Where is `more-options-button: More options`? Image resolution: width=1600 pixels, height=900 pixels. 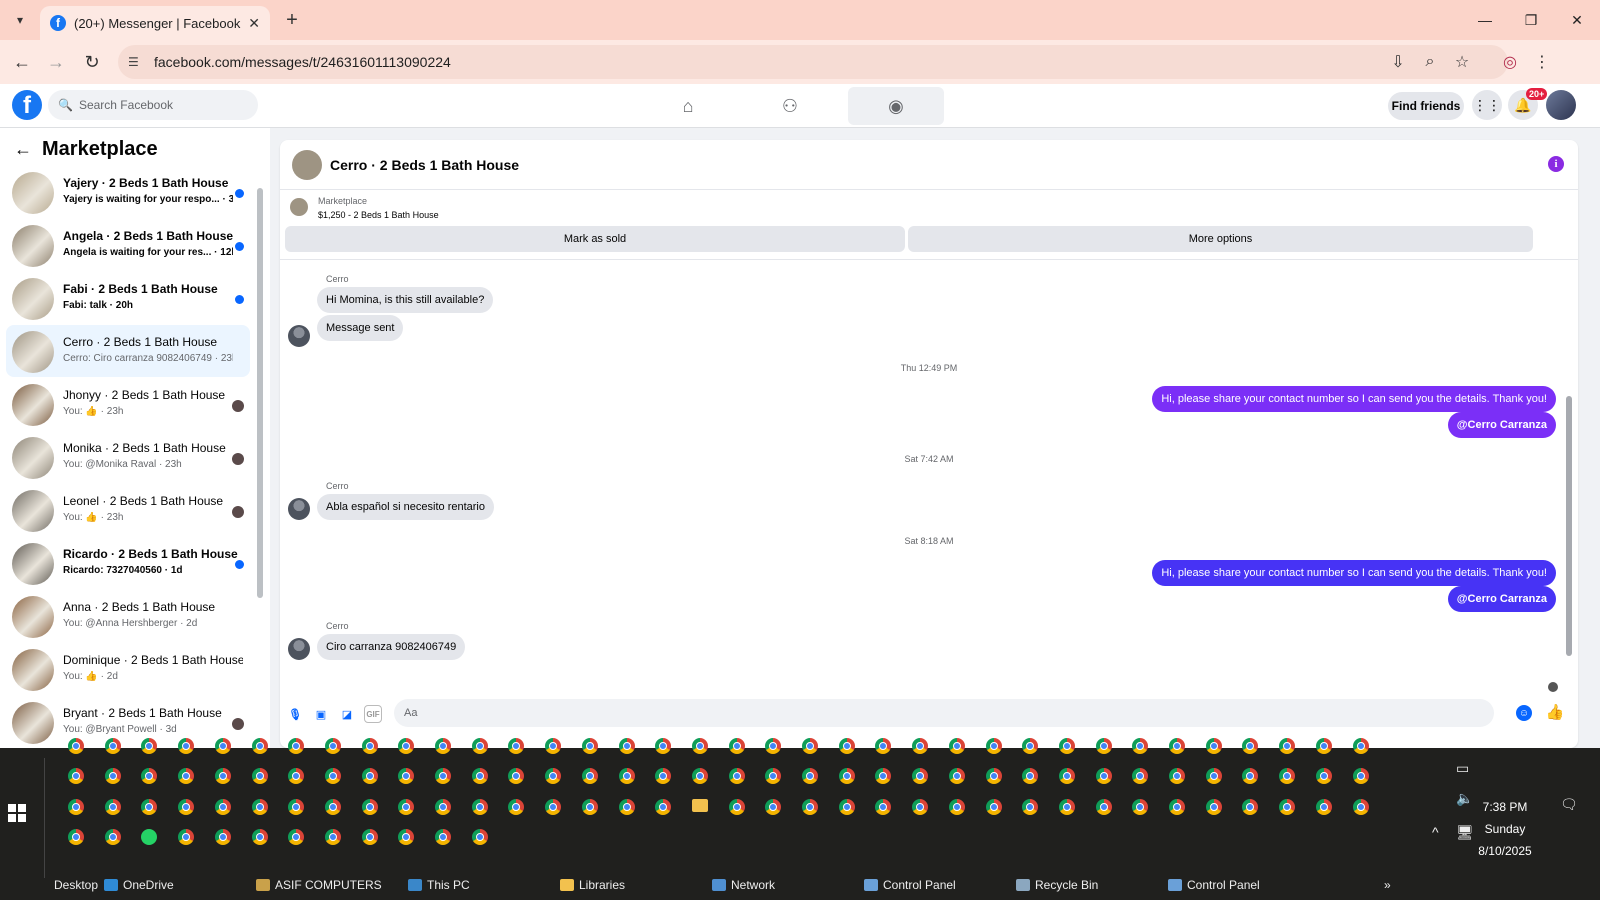 more-options-button: More options is located at coordinates (1220, 239).